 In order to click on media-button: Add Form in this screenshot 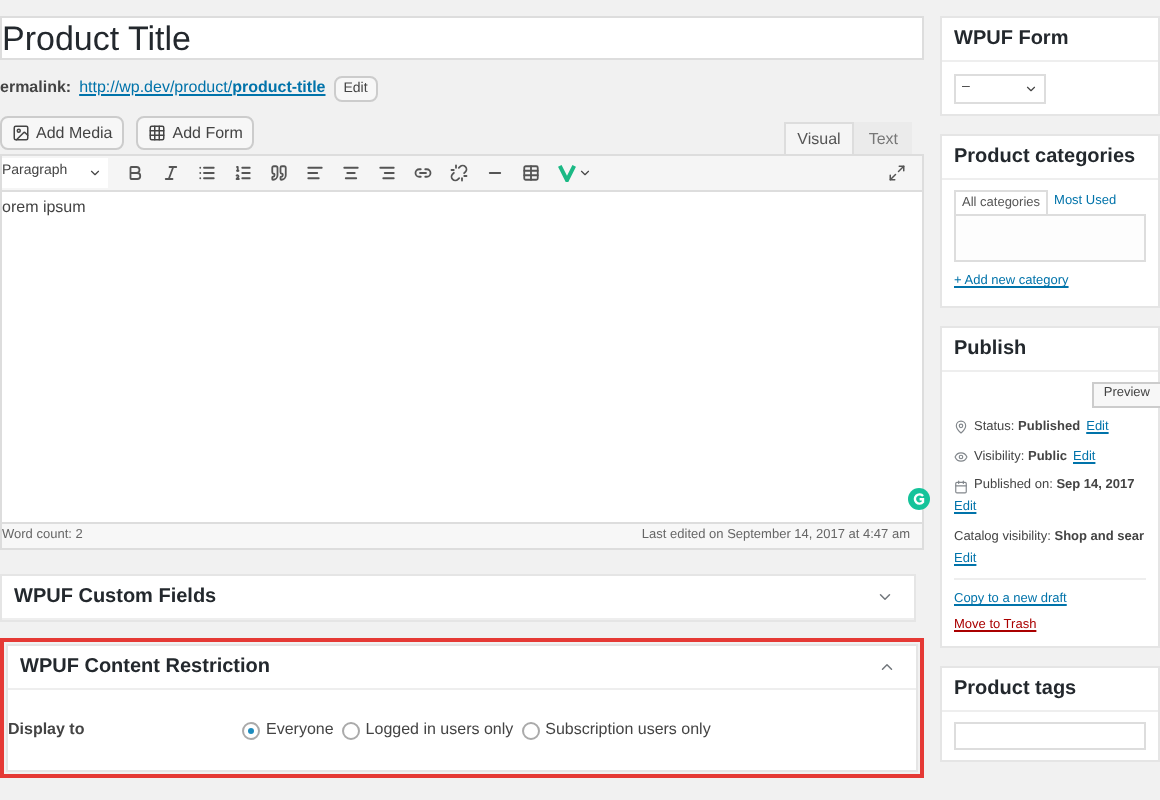, I will do `click(195, 133)`.